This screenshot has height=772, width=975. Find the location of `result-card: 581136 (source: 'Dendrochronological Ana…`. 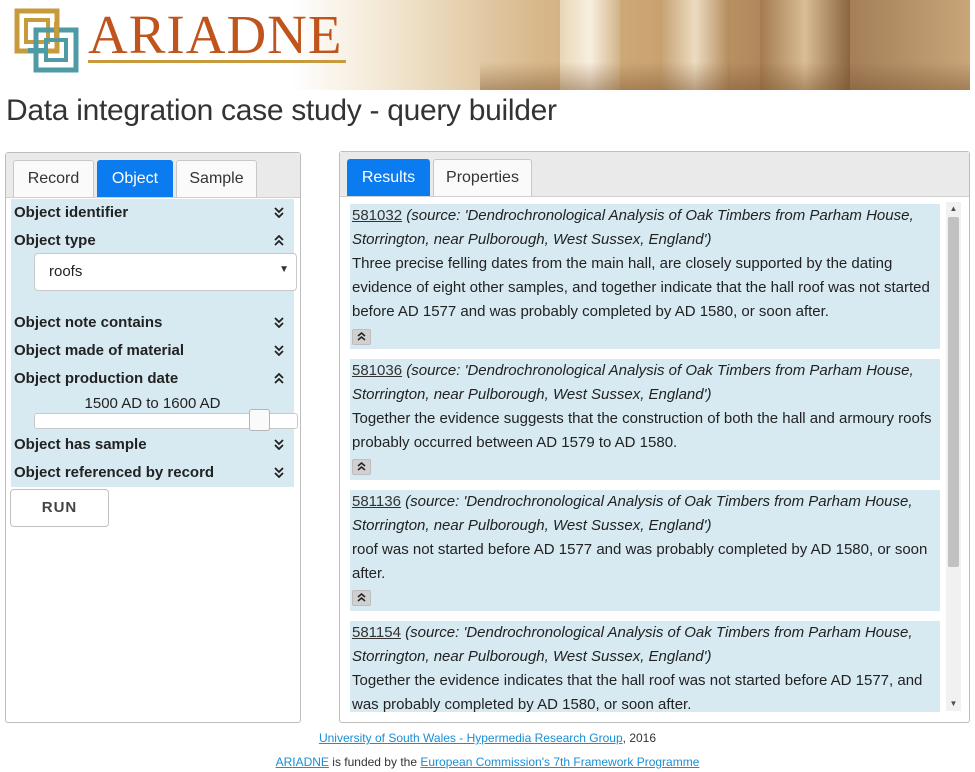

result-card: 581136 (source: 'Dendrochronological Ana… is located at coordinates (645, 550).